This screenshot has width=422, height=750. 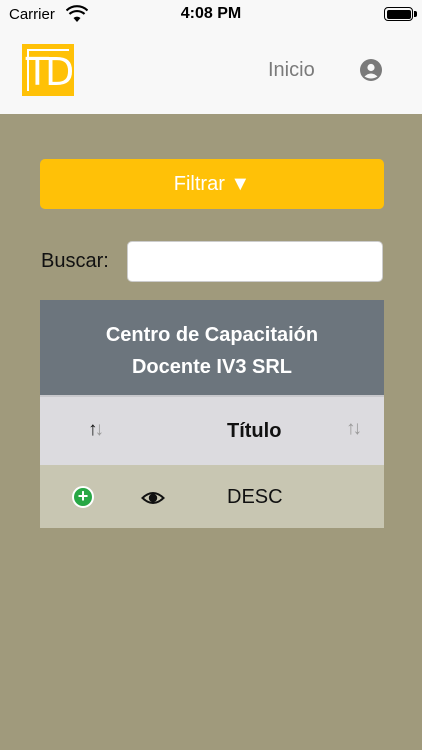 I want to click on clock: 4:08 PM, so click(x=211, y=13).